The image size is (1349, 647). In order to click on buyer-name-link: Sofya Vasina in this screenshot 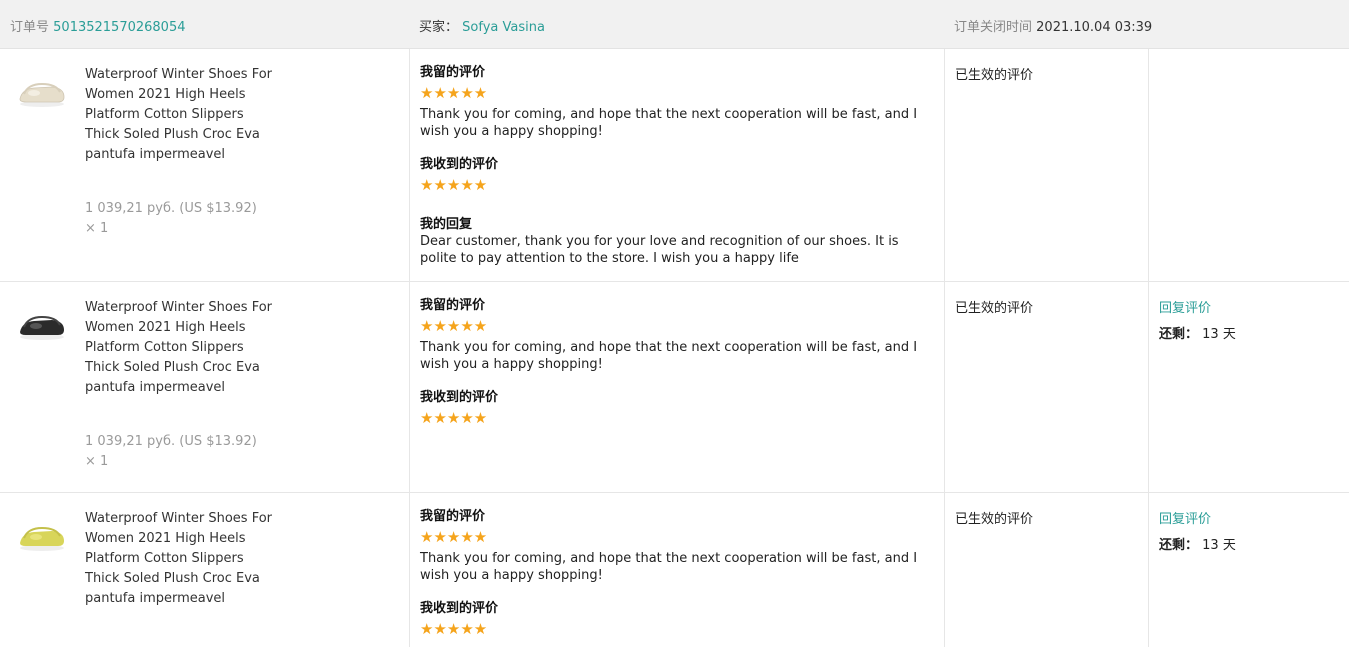, I will do `click(503, 27)`.